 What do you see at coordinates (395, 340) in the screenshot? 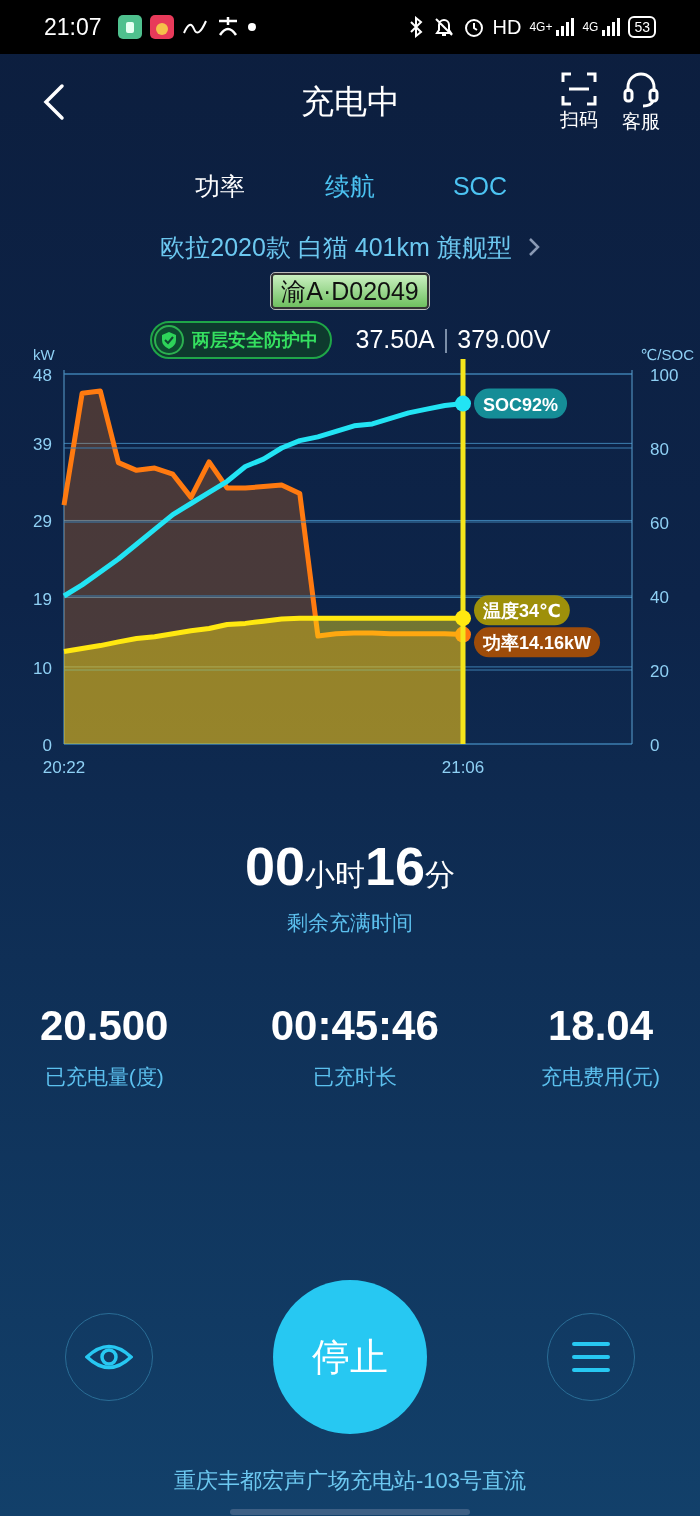
I see `current-reading: 37.50A` at bounding box center [395, 340].